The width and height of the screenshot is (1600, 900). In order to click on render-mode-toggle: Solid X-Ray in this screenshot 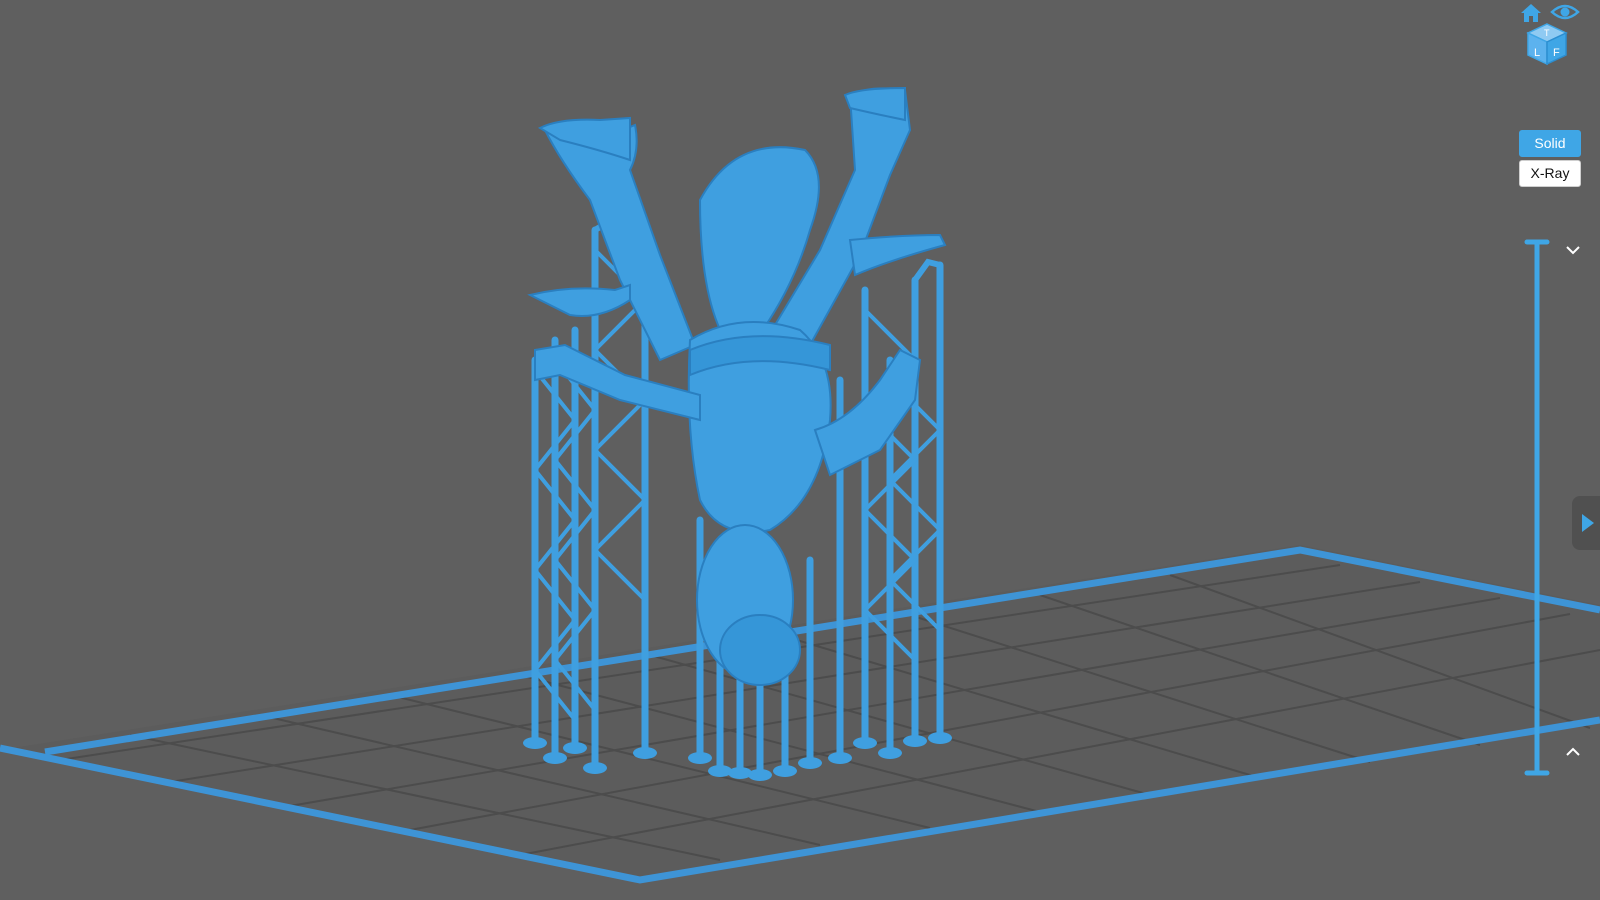, I will do `click(1550, 160)`.